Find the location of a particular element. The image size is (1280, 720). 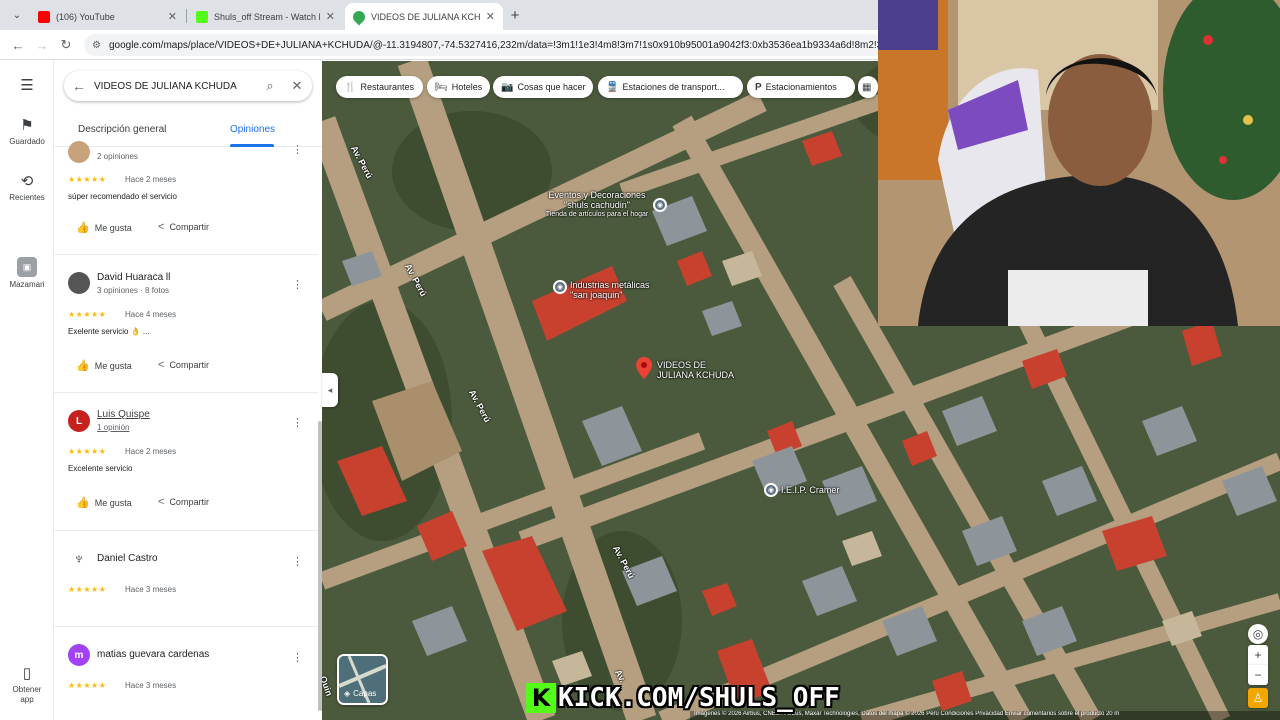

more-chips-icon: ▦ is located at coordinates (867, 87).